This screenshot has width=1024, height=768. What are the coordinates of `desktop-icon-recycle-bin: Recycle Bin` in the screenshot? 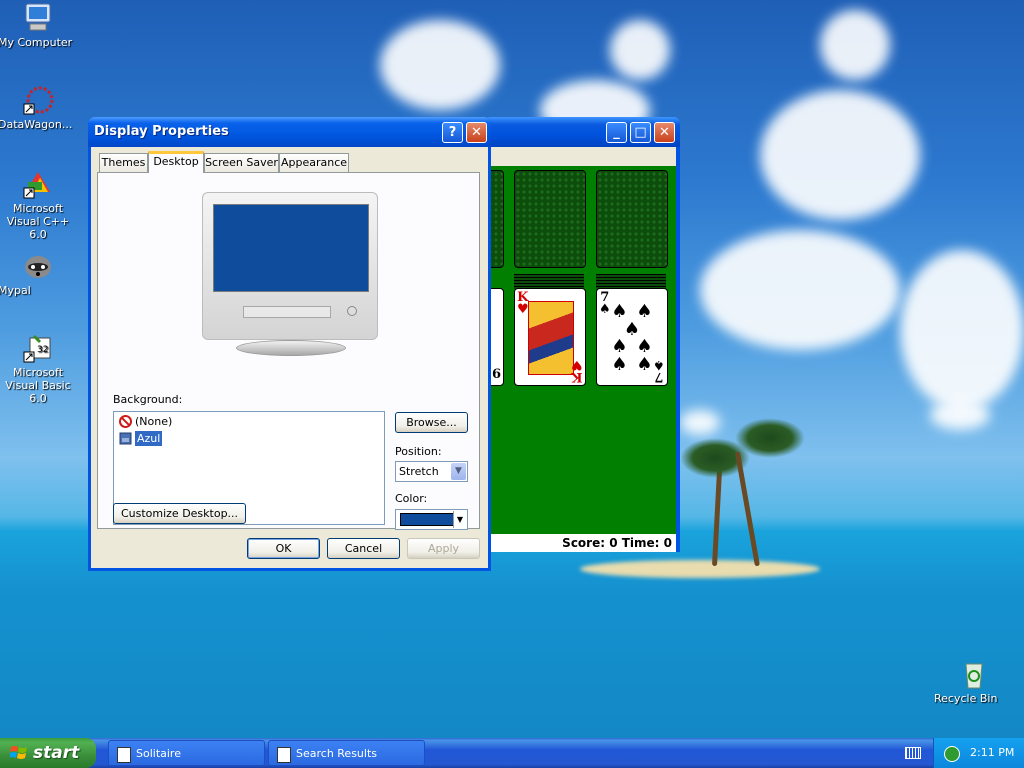 It's located at (974, 681).